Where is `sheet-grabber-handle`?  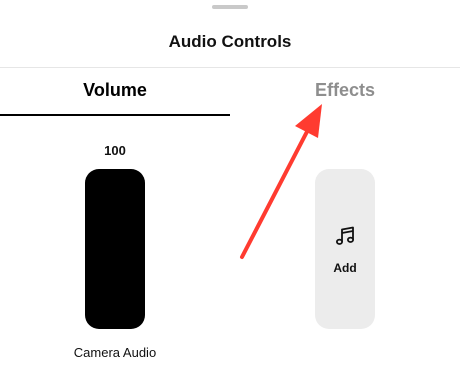
sheet-grabber-handle is located at coordinates (230, 7).